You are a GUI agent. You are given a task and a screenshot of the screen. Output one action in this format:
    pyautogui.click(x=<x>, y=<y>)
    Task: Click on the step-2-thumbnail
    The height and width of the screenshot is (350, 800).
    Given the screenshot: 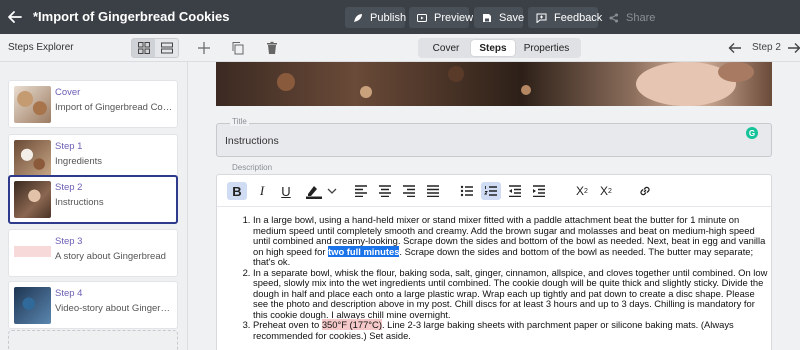 What is the action you would take?
    pyautogui.click(x=32, y=199)
    